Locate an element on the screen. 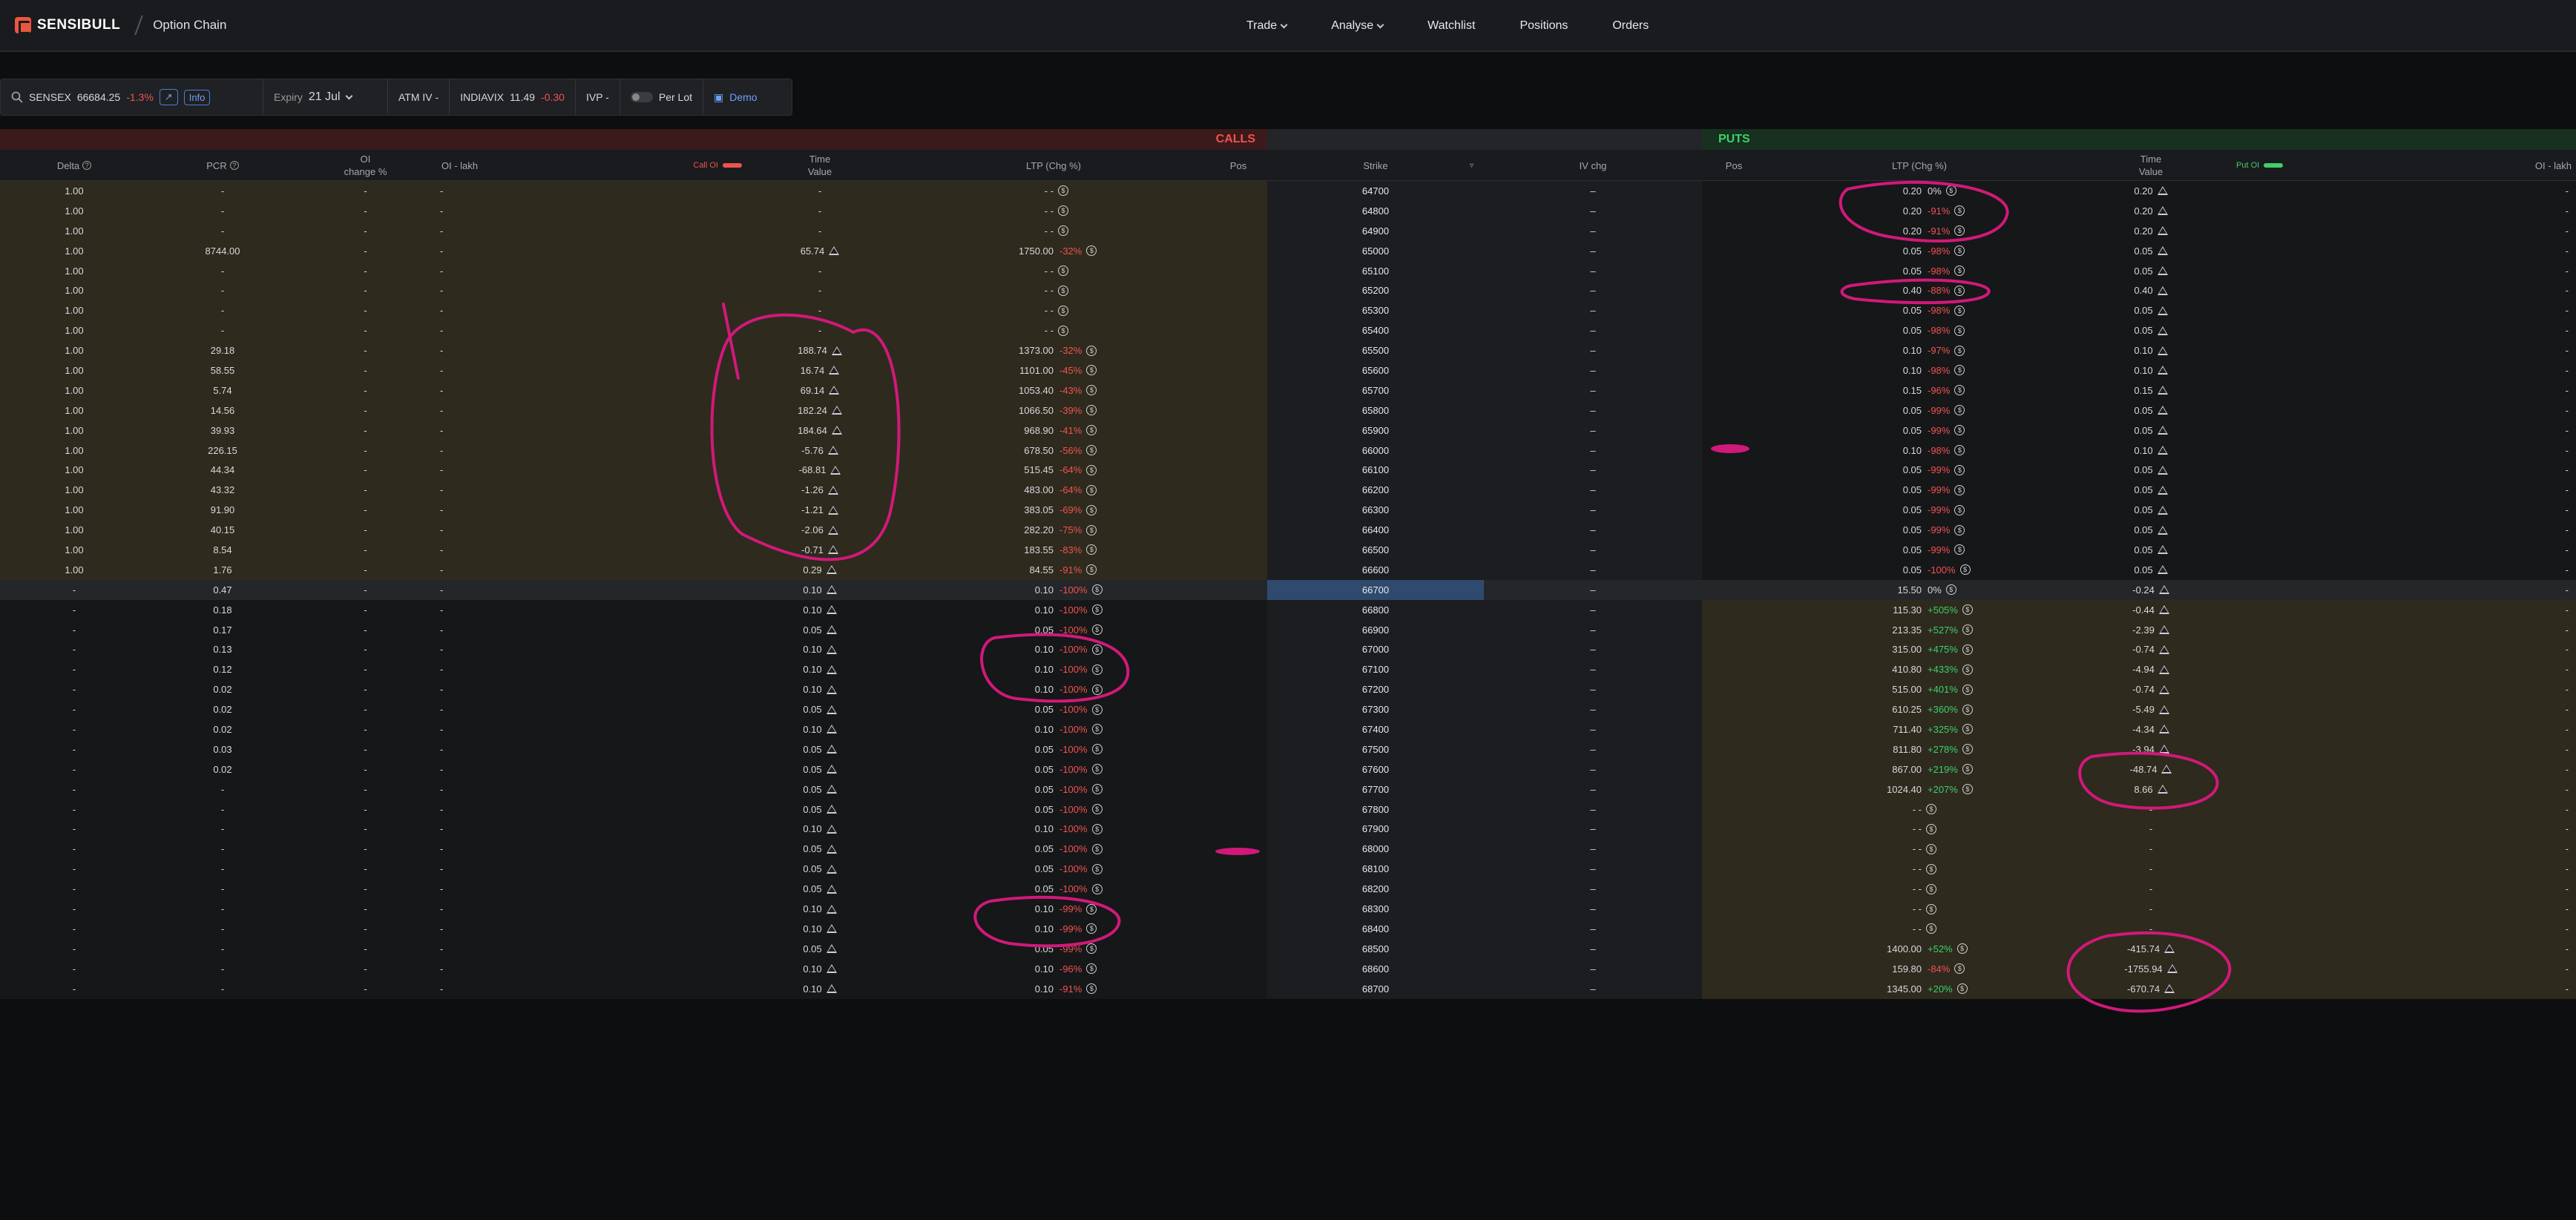 This screenshot has width=2576, height=1220. col-oi-lakh-call: OI - lakh Call OI is located at coordinates (588, 166).